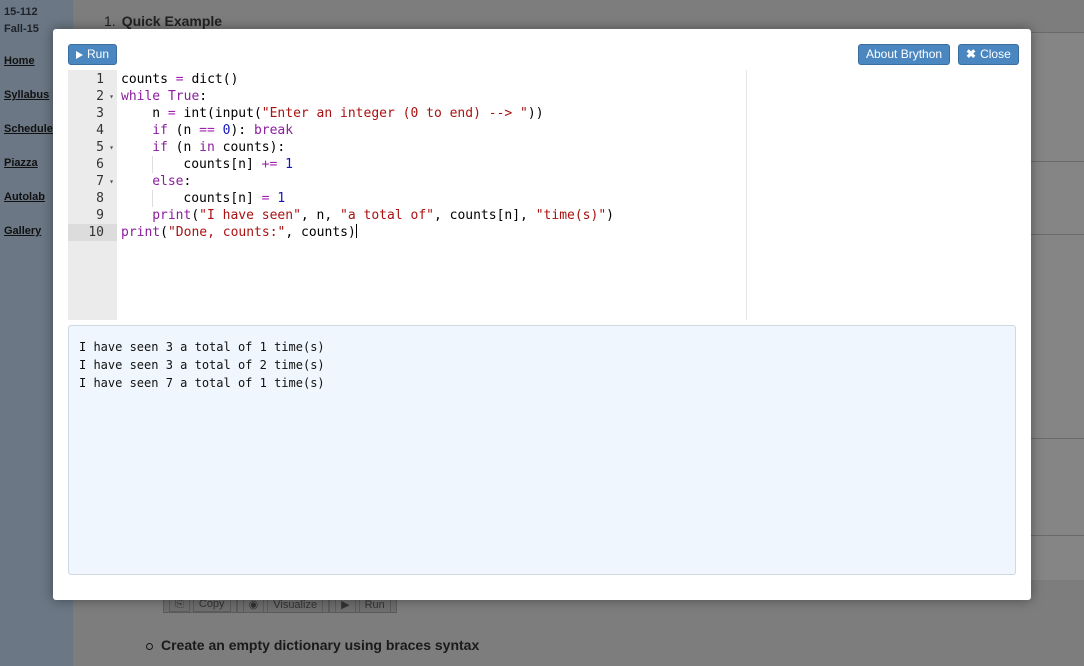  I want to click on code-text: counts[n] += 1, so click(238, 164).